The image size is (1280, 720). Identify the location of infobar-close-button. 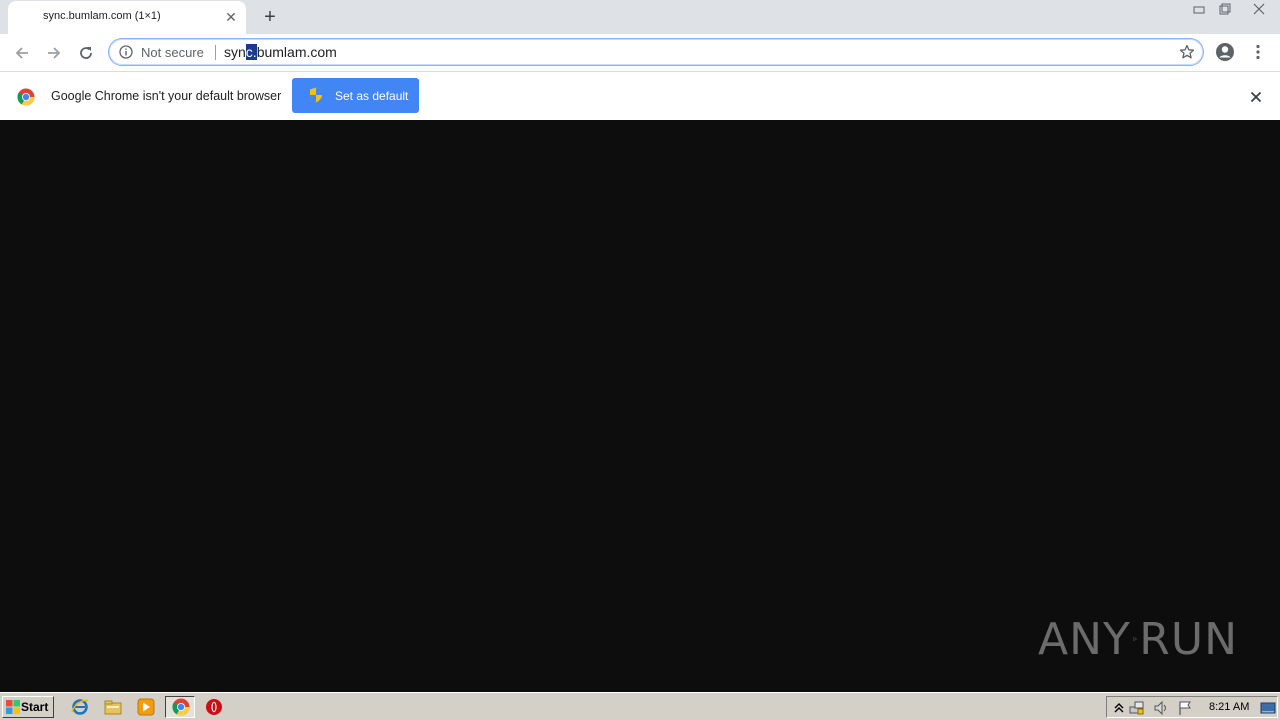
(1256, 97).